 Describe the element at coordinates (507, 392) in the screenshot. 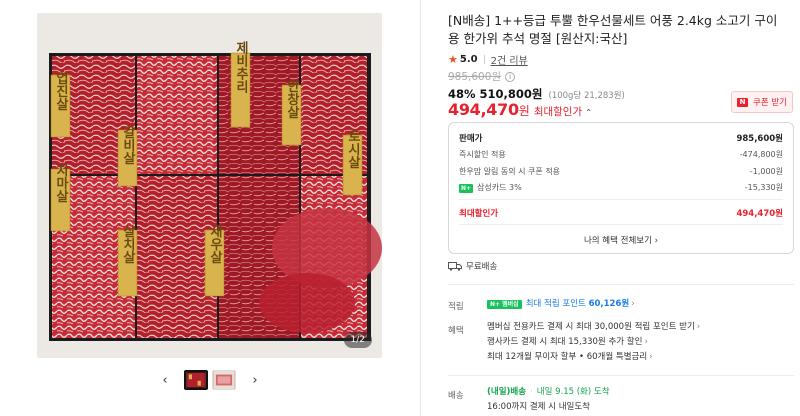

I see `tomorrow-delivery-tag: (내일)배송` at that location.